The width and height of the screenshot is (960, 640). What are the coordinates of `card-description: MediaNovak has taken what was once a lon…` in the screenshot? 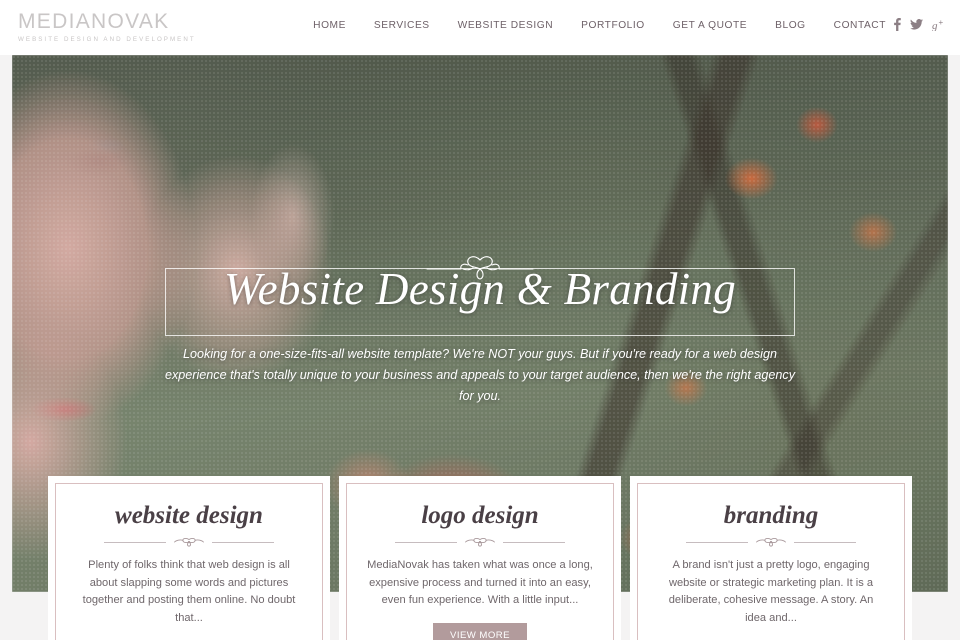 It's located at (480, 582).